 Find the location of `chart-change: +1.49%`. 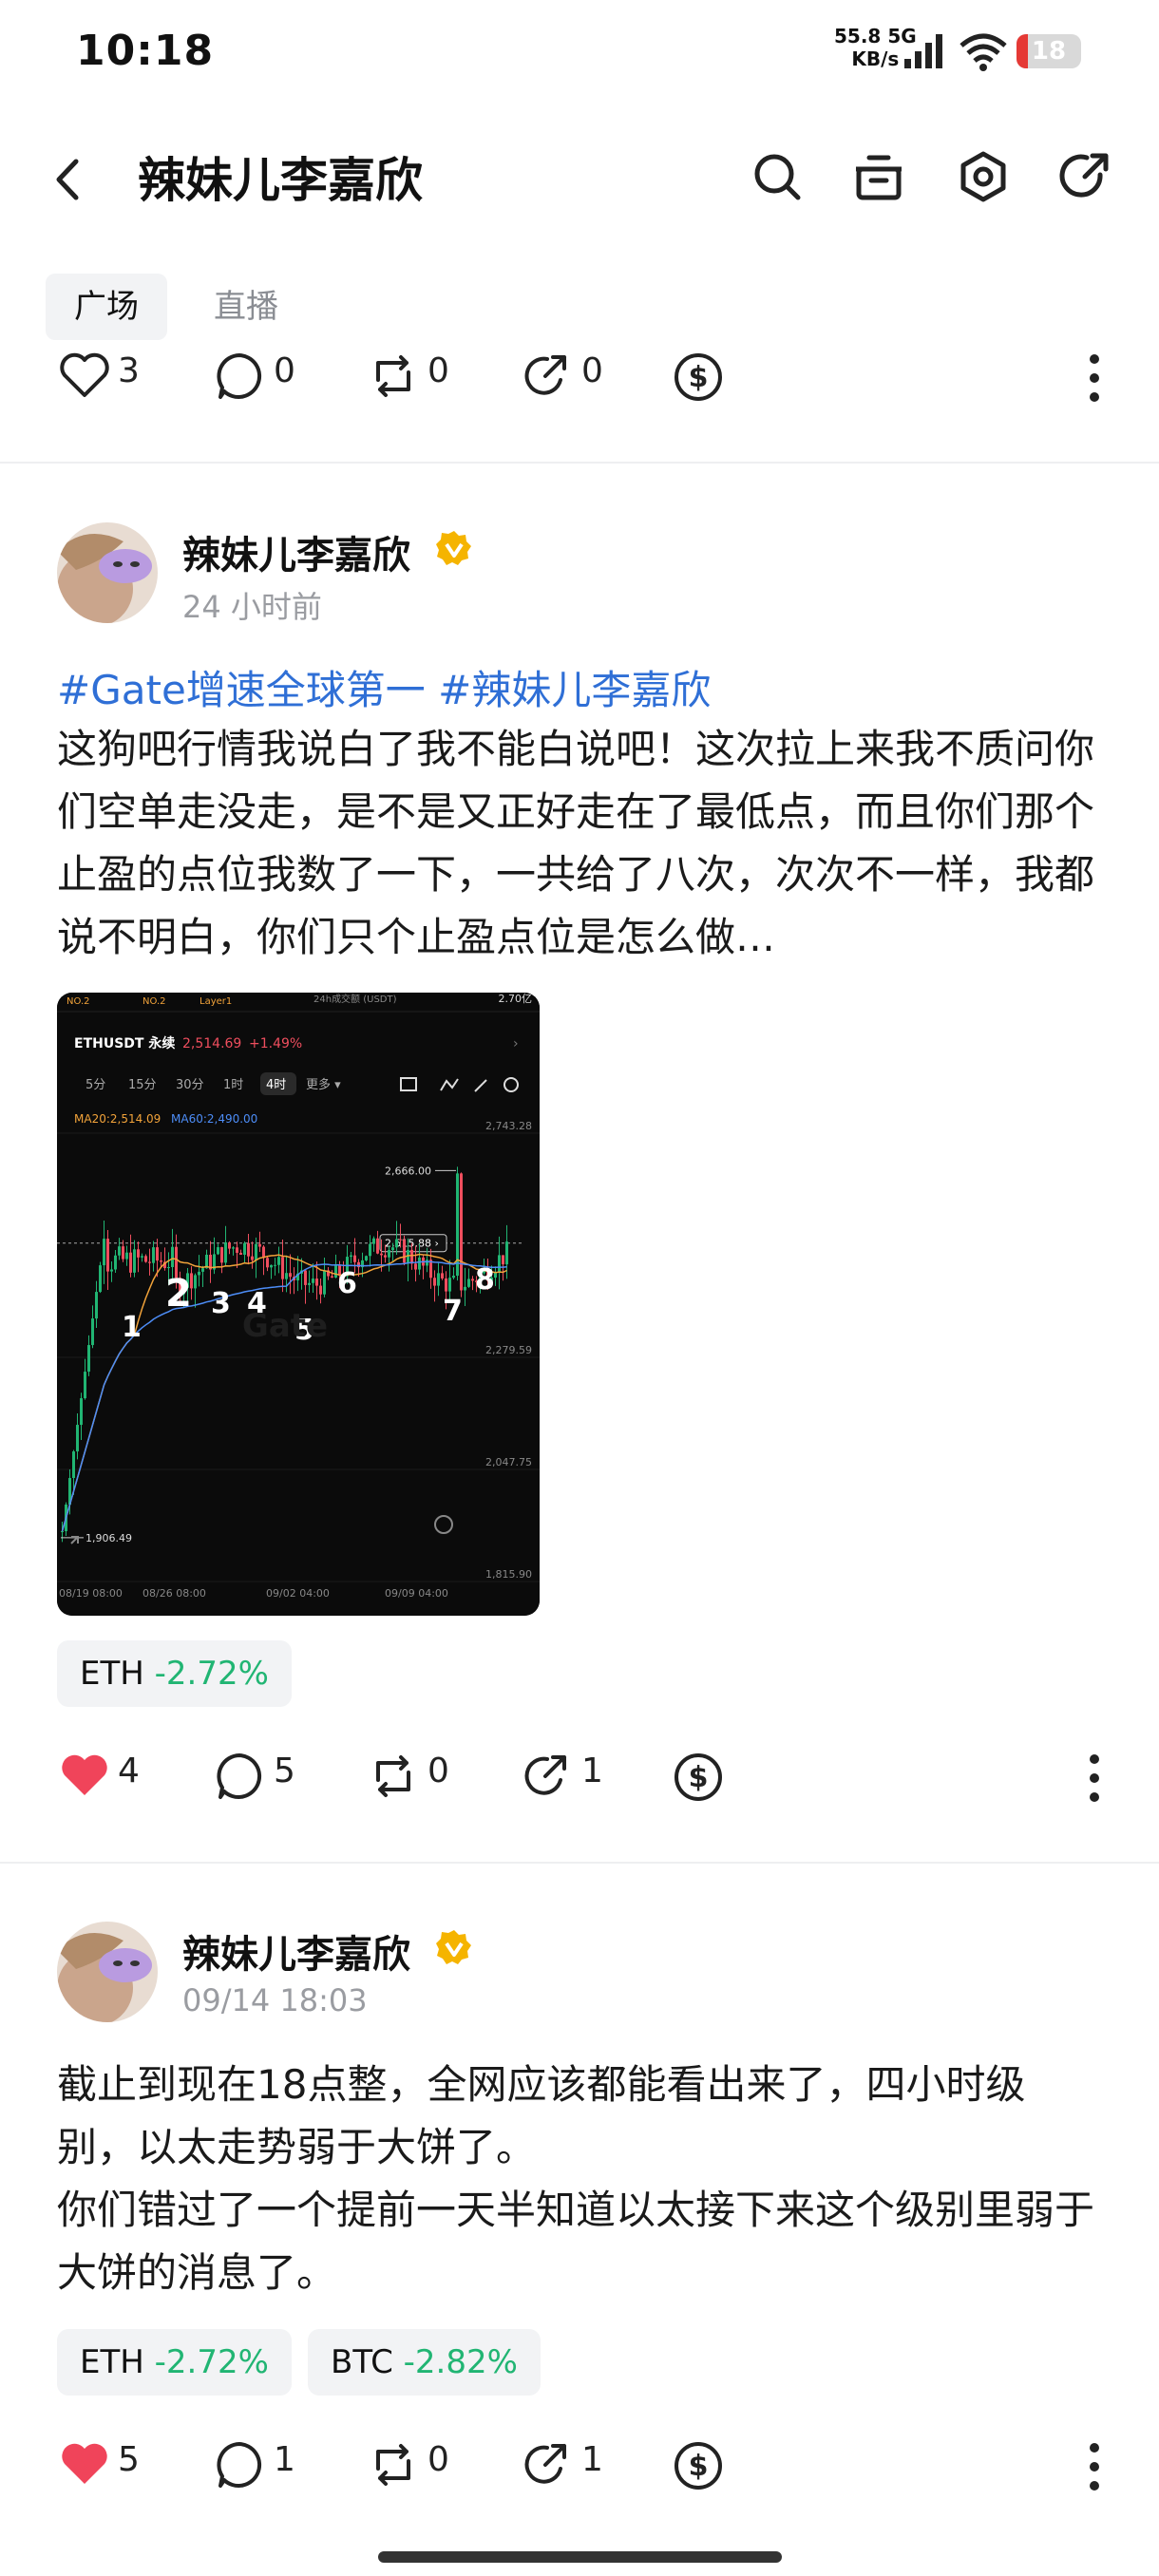

chart-change: +1.49% is located at coordinates (275, 1043).